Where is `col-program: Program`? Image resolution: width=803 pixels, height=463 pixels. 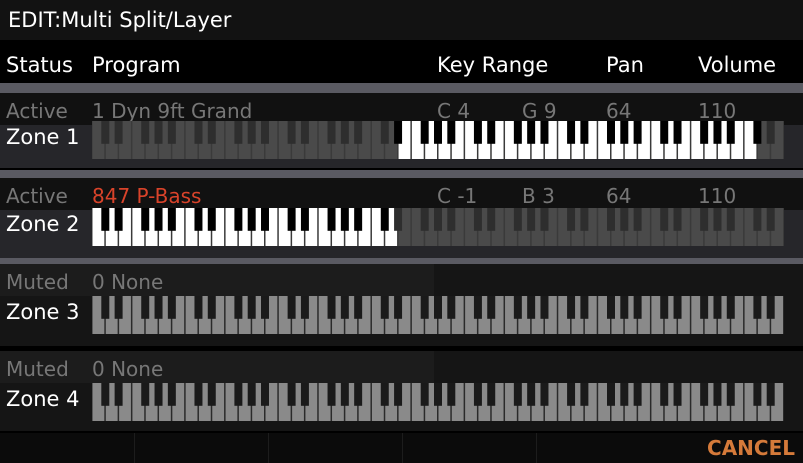 col-program: Program is located at coordinates (136, 65).